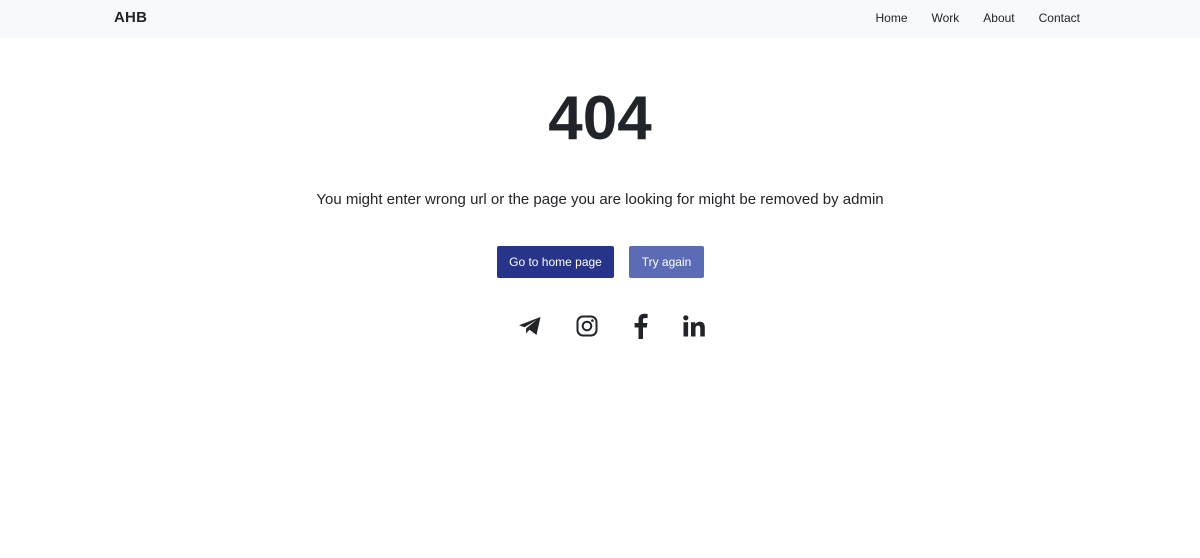 Image resolution: width=1200 pixels, height=558 pixels. What do you see at coordinates (130, 17) in the screenshot?
I see `brand-logo: AHB` at bounding box center [130, 17].